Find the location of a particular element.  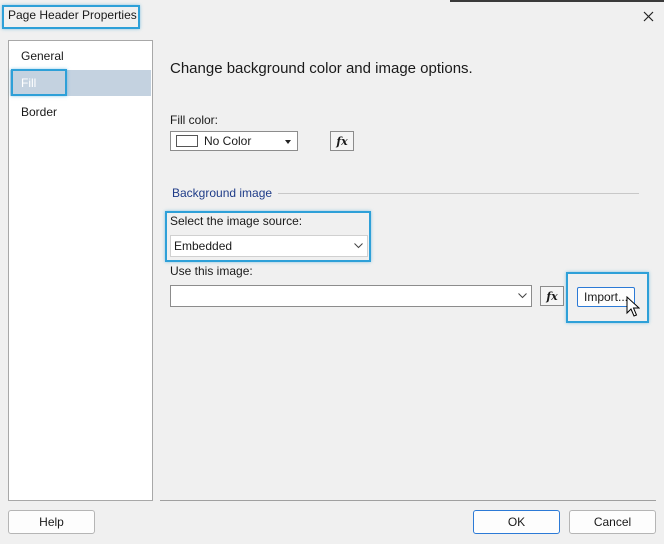

ok-button: OK is located at coordinates (516, 522).